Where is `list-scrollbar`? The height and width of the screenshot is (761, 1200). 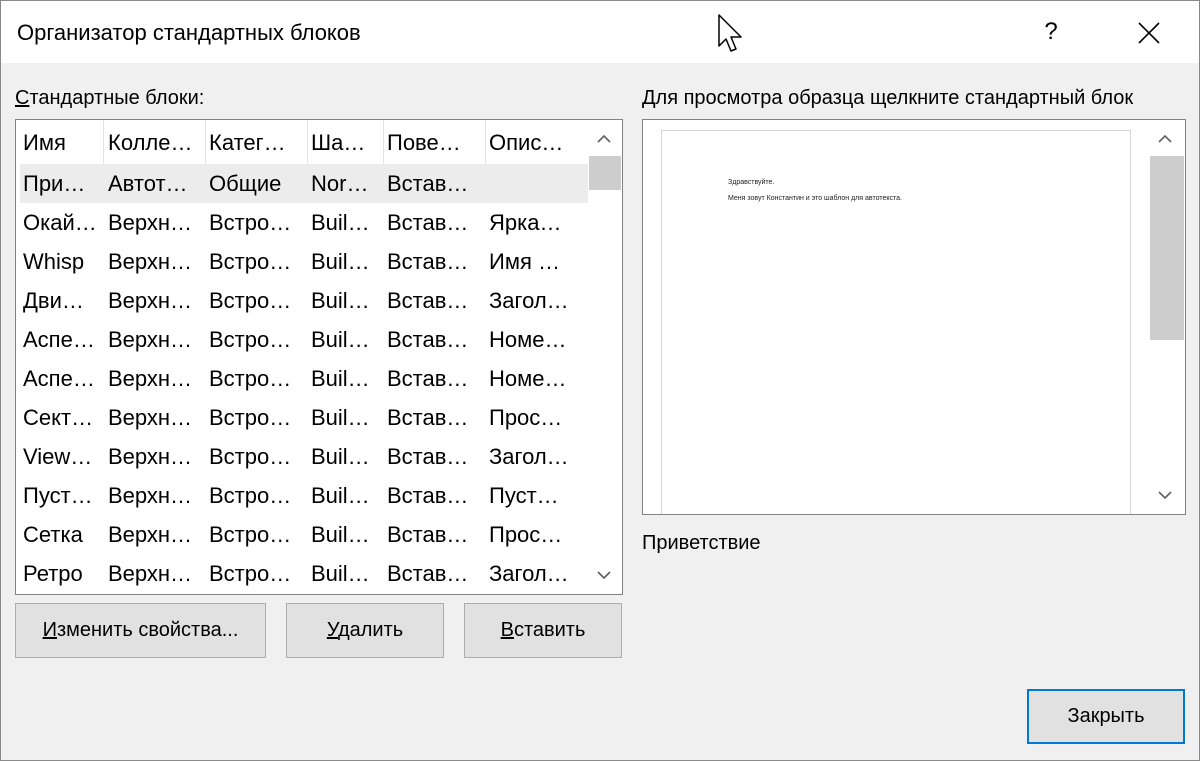 list-scrollbar is located at coordinates (605, 357).